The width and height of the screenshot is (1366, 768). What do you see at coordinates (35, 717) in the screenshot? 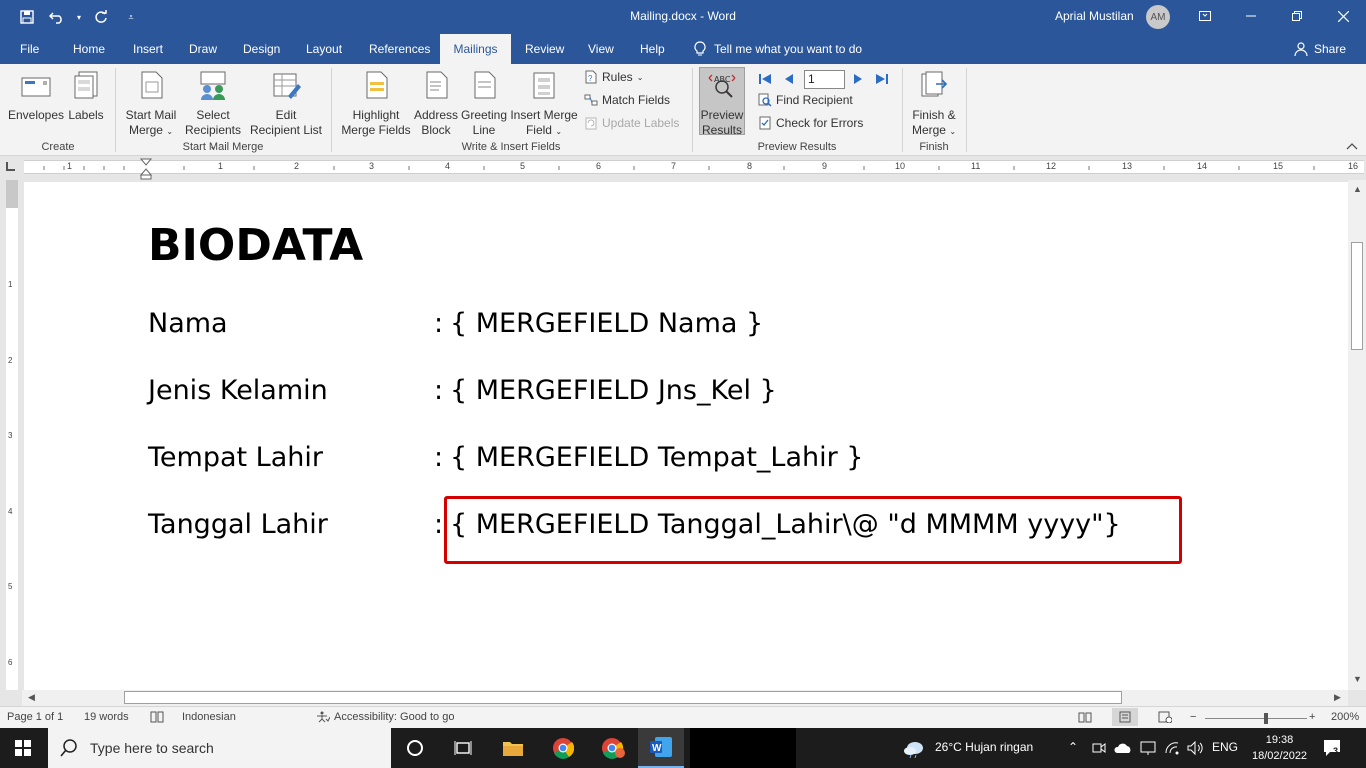
I see `page-count: Page 1 of 1` at bounding box center [35, 717].